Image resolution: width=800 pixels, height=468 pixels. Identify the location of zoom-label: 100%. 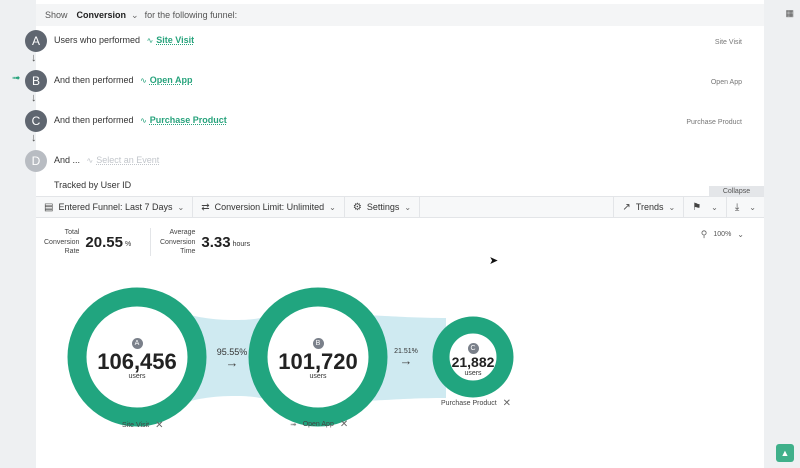
(722, 234).